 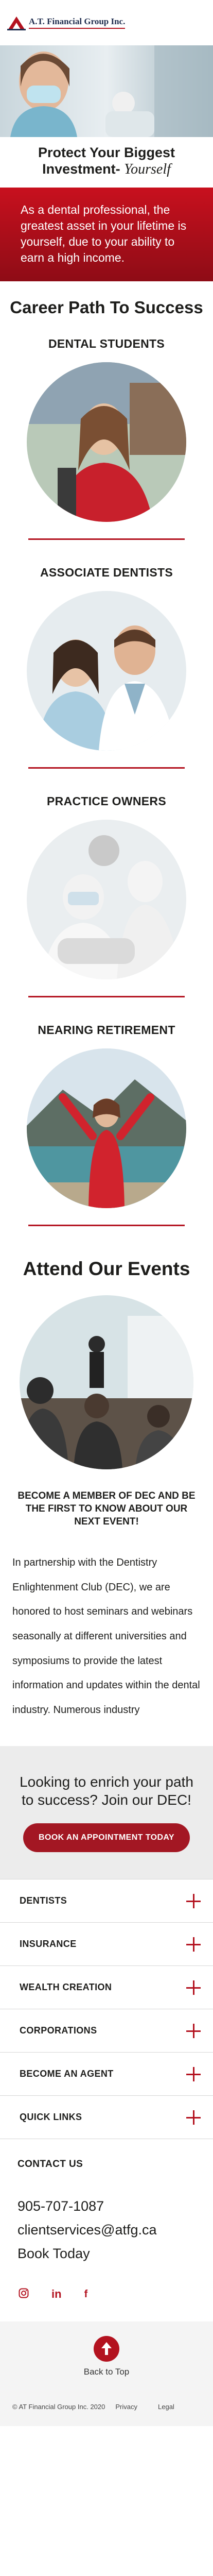 I want to click on contact-phone-link: 905-707-1087, so click(x=106, y=2206).